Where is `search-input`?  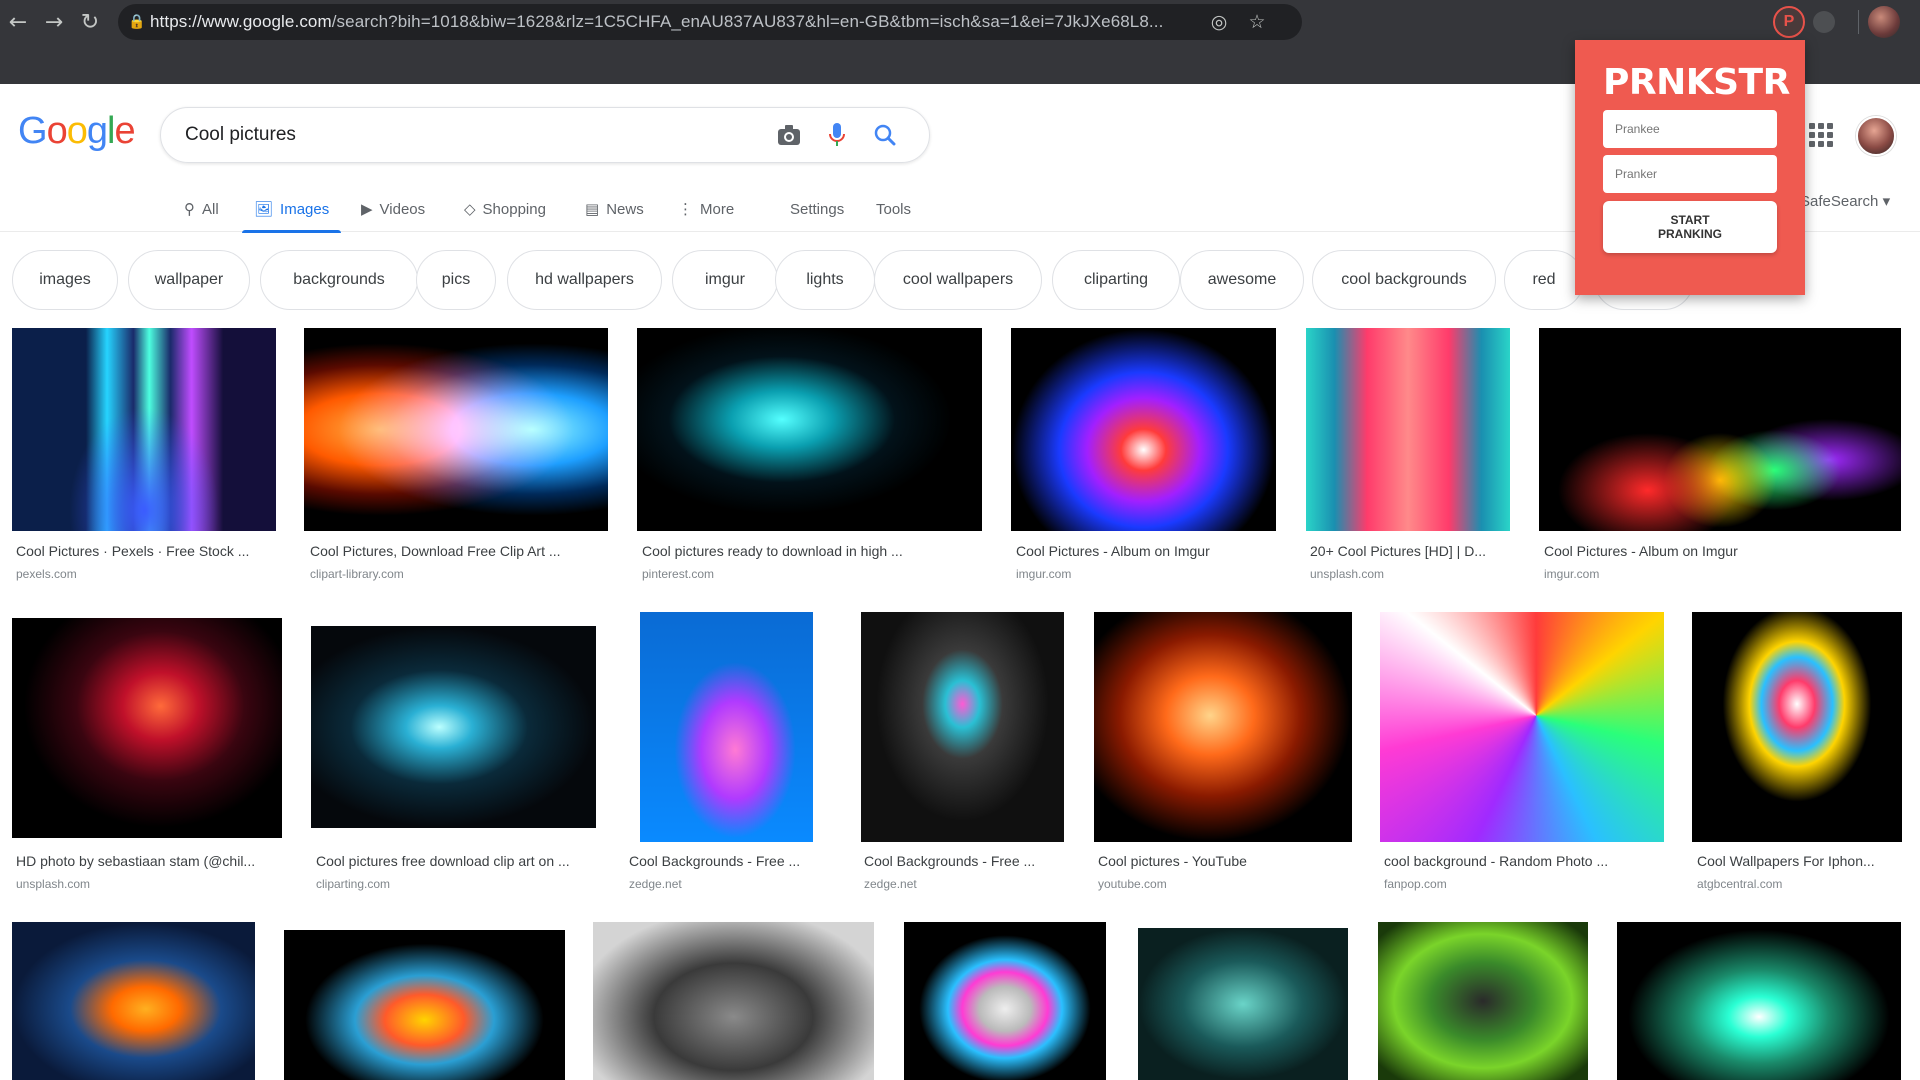 search-input is located at coordinates (475, 135).